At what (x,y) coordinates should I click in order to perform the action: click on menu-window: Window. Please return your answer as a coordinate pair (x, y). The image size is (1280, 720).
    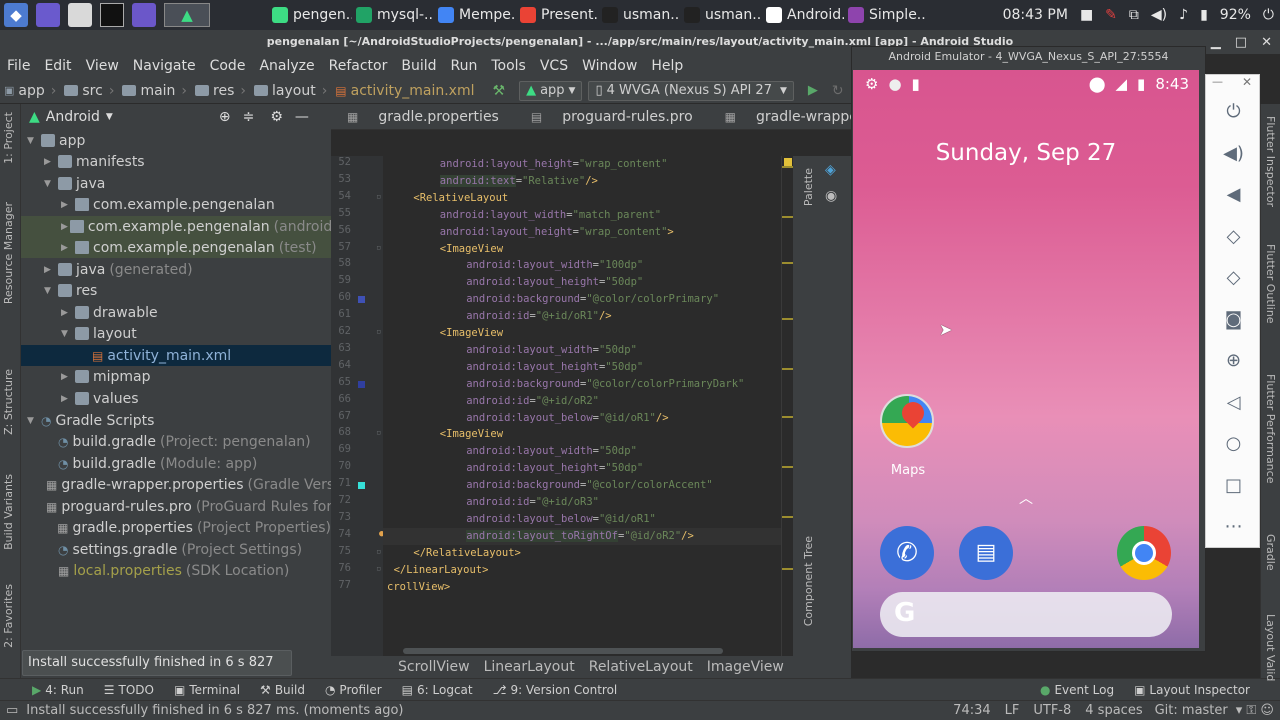
    Looking at the image, I should click on (609, 66).